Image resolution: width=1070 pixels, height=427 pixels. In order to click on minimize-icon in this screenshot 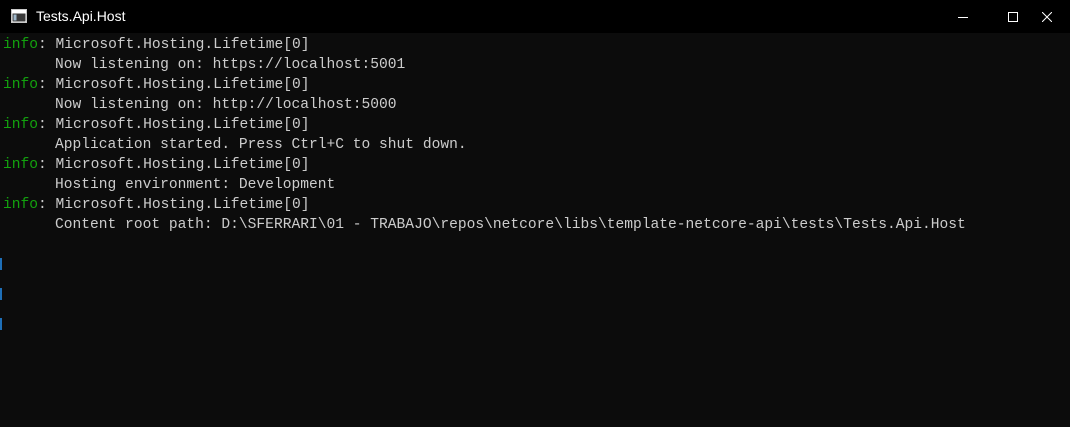, I will do `click(963, 17)`.